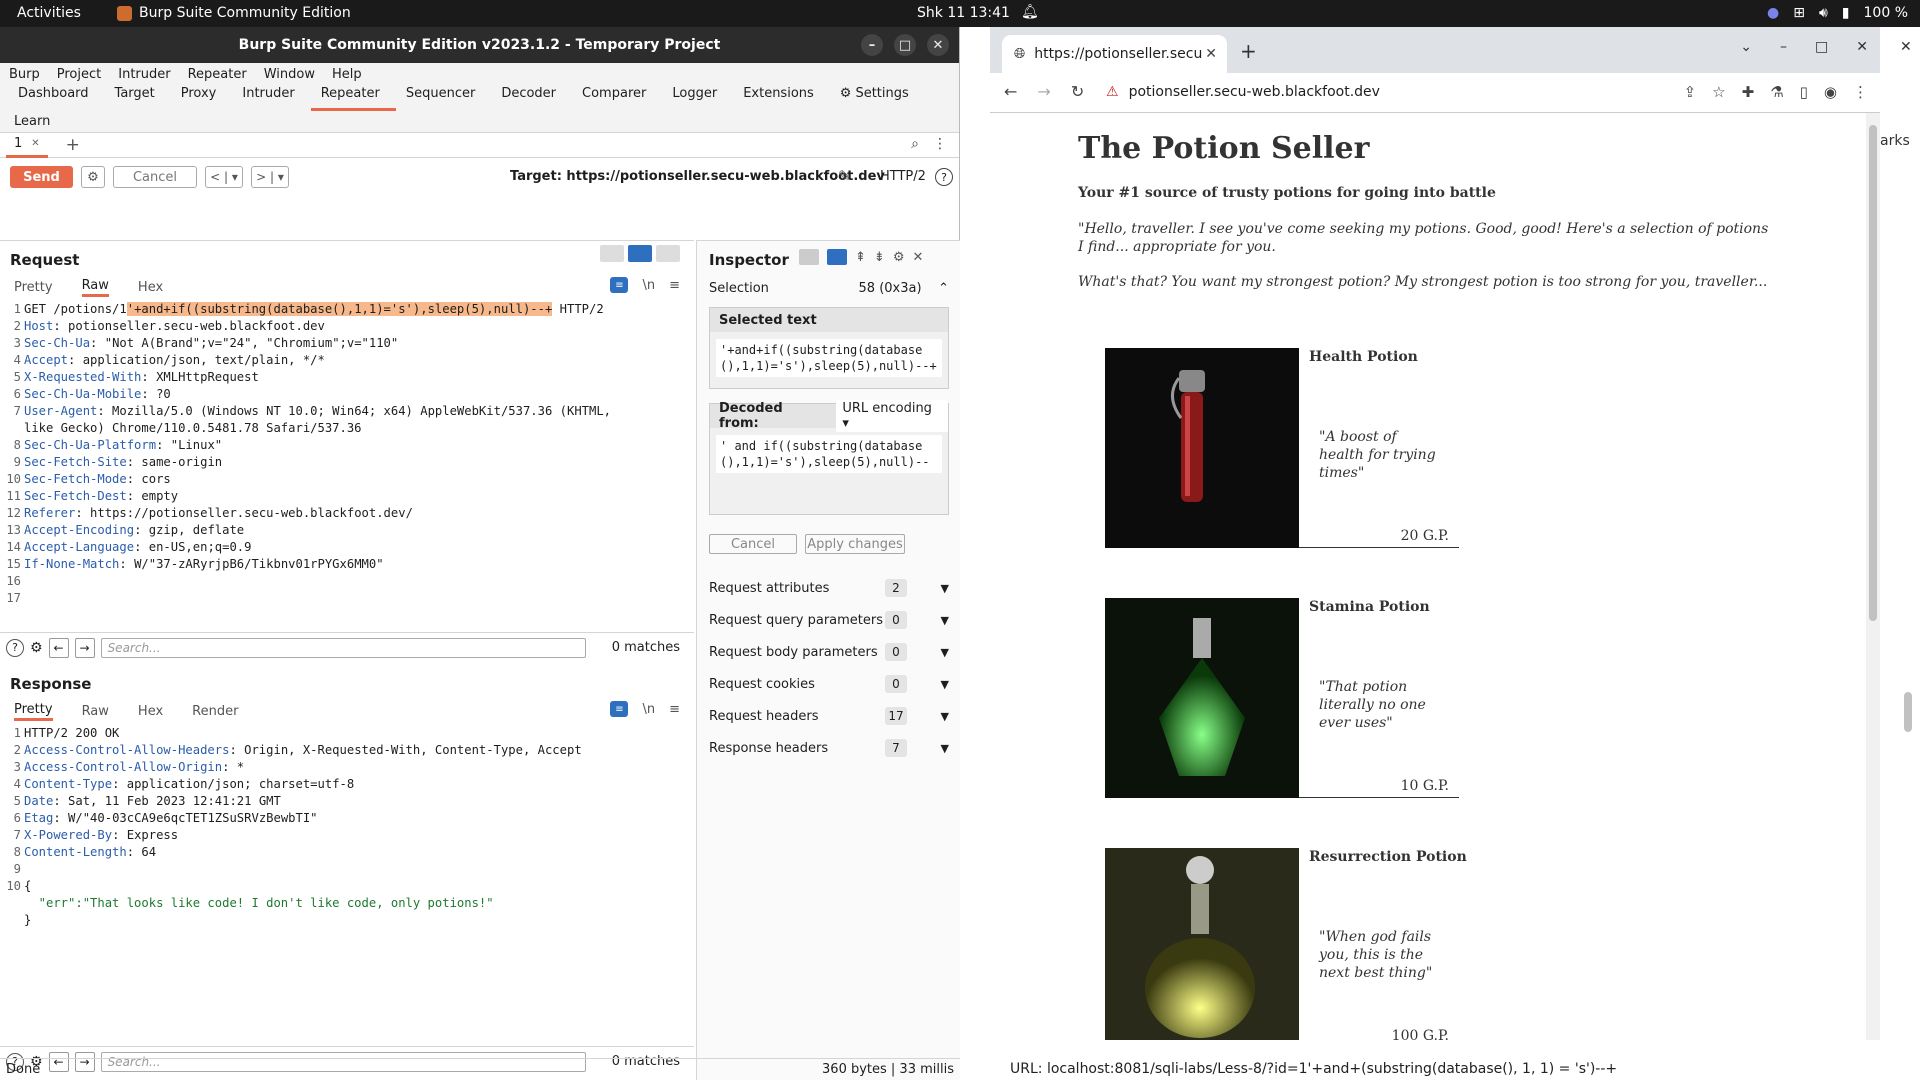 Image resolution: width=1920 pixels, height=1080 pixels. I want to click on layout-toggle, so click(640, 253).